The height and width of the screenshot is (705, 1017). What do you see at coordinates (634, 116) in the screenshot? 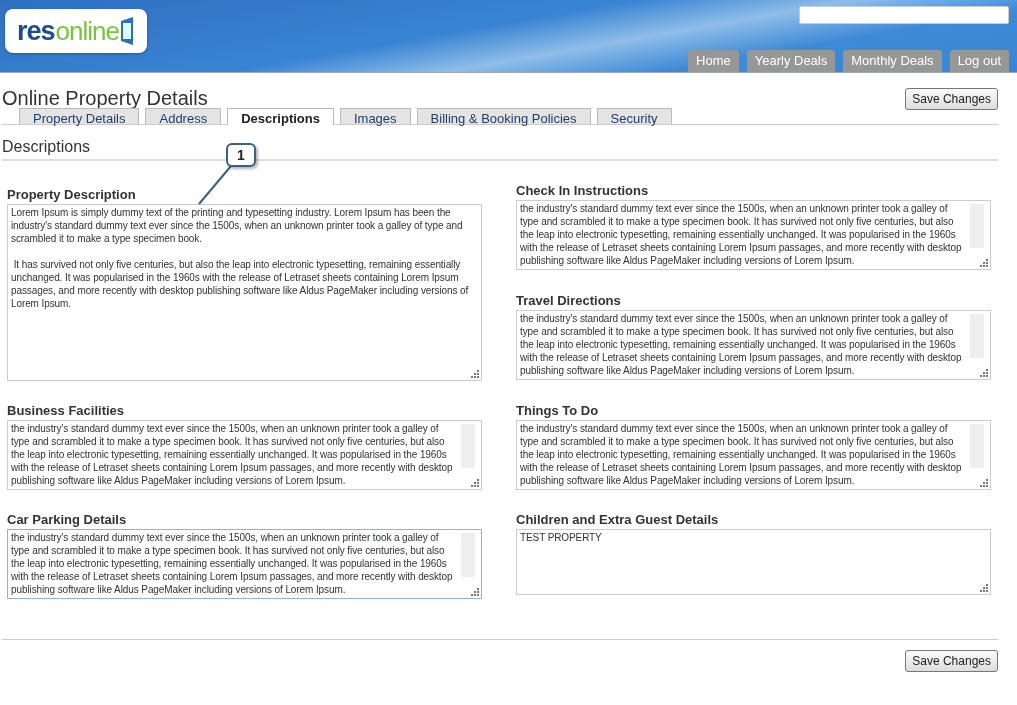
I see `tab: Security` at bounding box center [634, 116].